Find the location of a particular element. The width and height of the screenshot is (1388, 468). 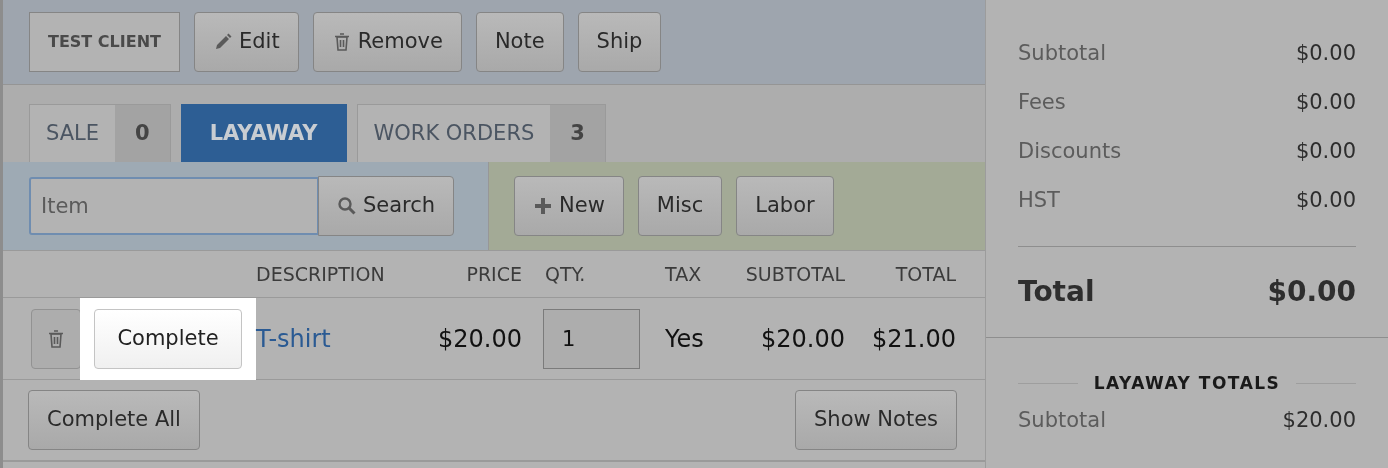

add-button: Labor is located at coordinates (785, 206).